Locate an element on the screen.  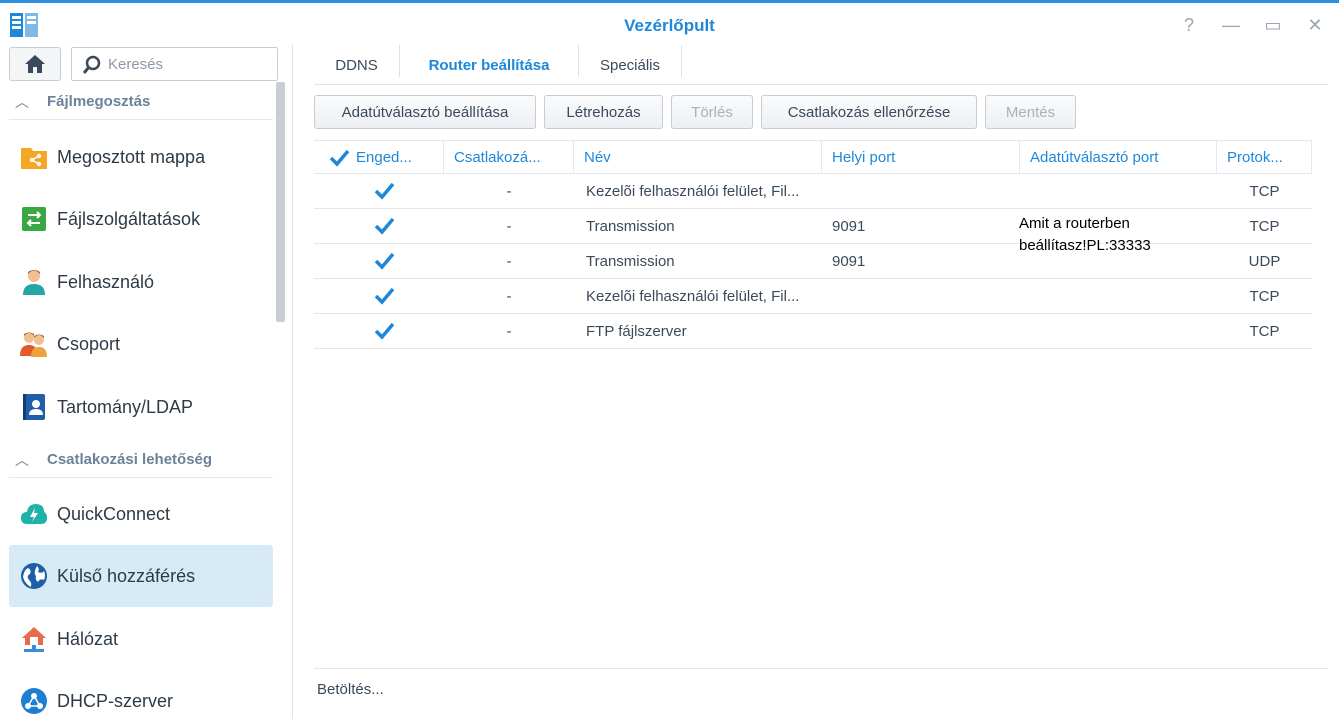
sidebar-item-label: Megosztott mappa is located at coordinates (131, 156).